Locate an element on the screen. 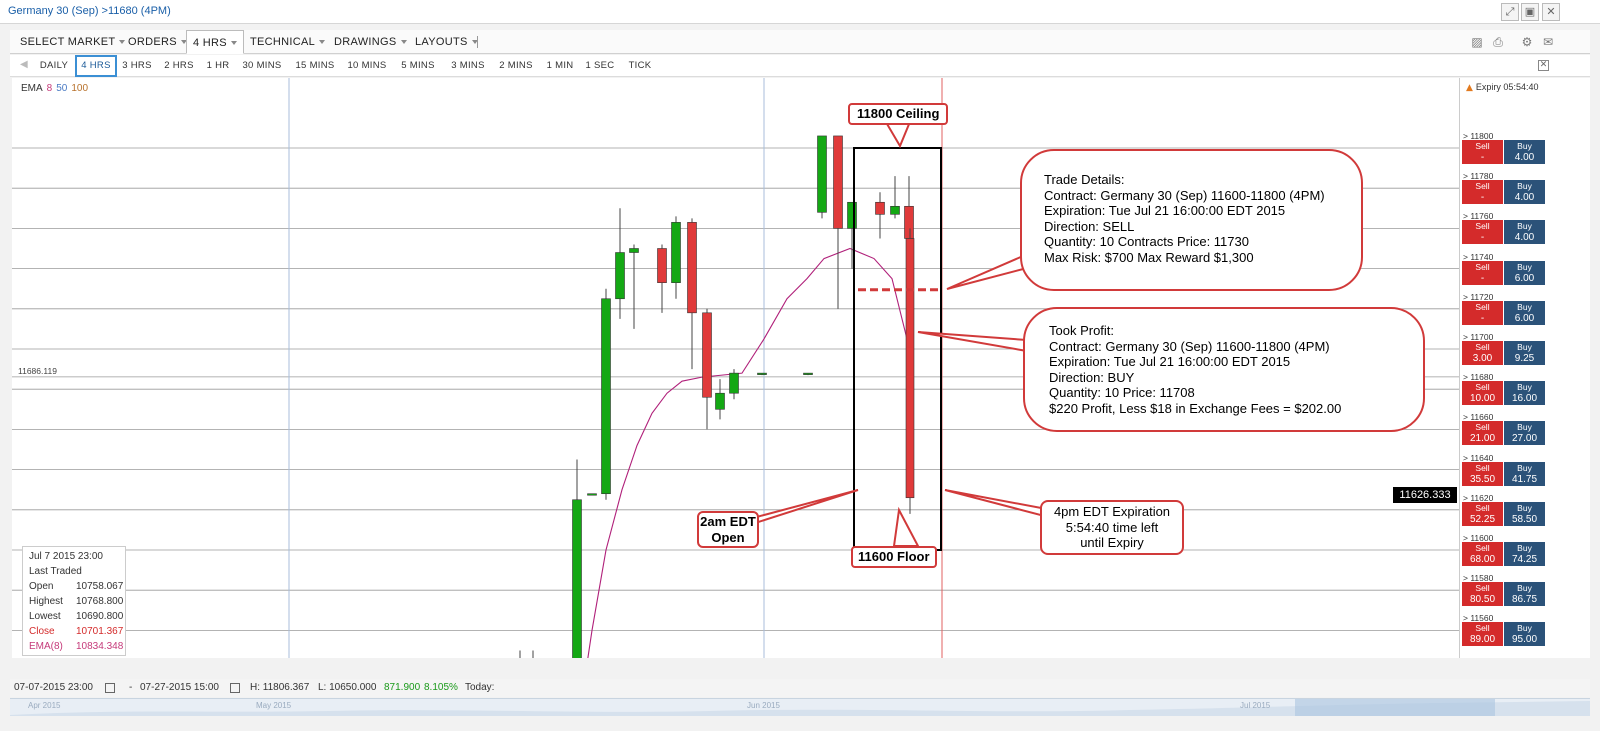 The height and width of the screenshot is (731, 1600). buy-button: Buy 74.25 is located at coordinates (1524, 554).